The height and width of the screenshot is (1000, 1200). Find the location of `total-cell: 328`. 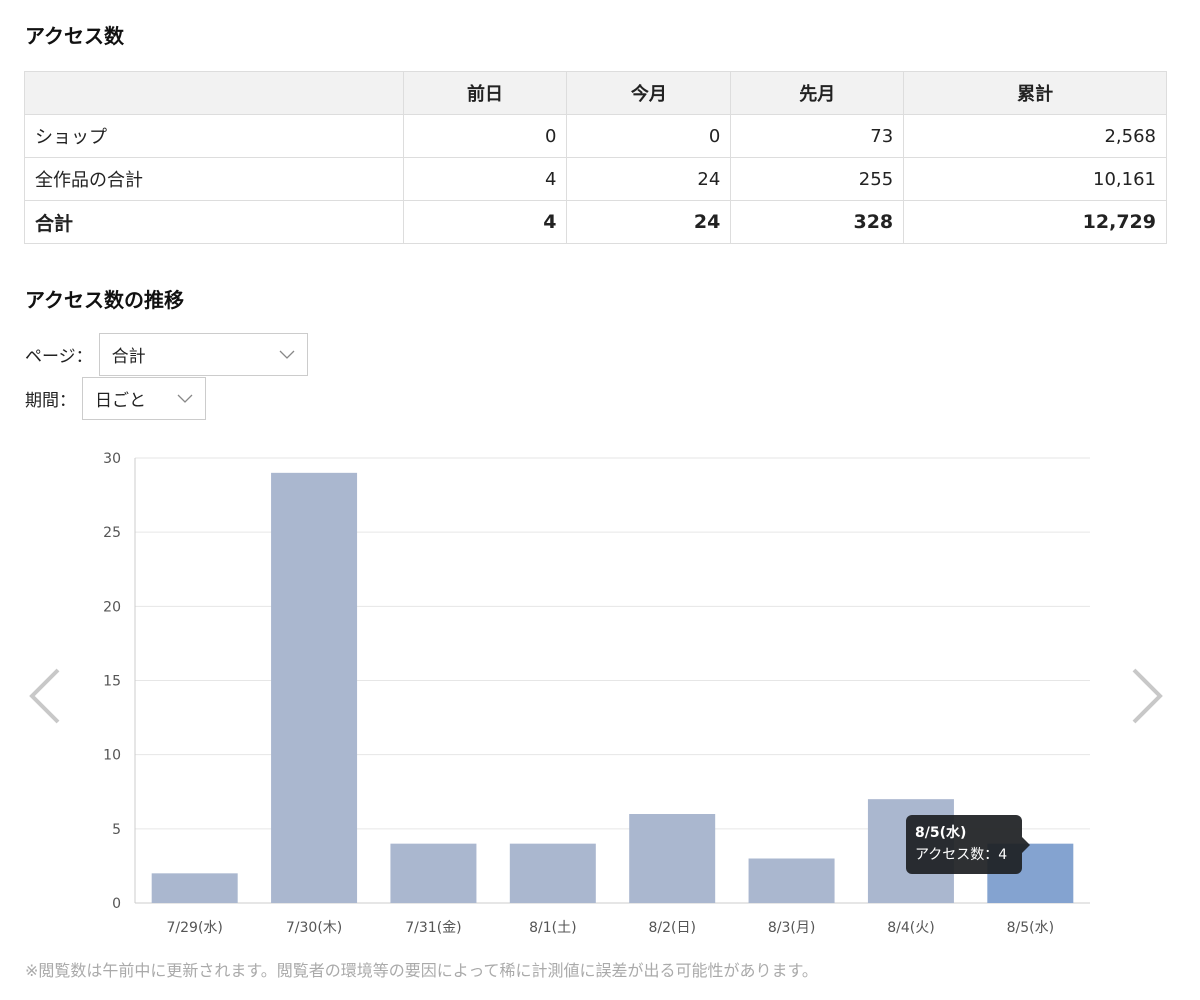

total-cell: 328 is located at coordinates (817, 222).